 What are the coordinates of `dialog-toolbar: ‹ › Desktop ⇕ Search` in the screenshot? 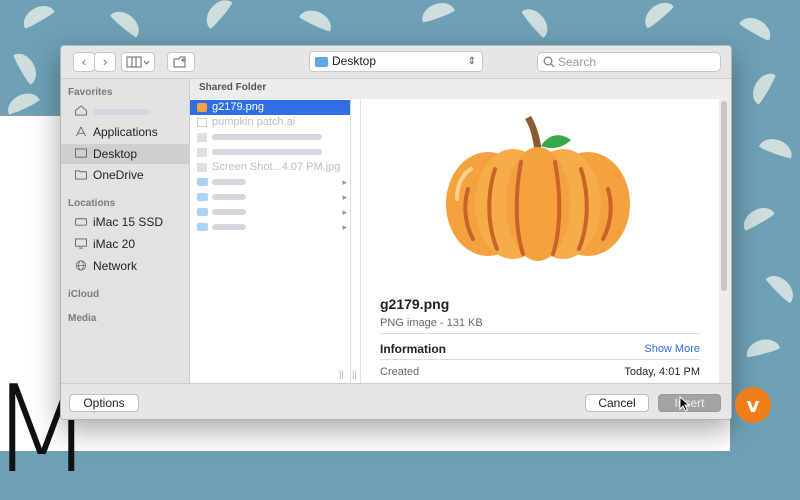 It's located at (396, 62).